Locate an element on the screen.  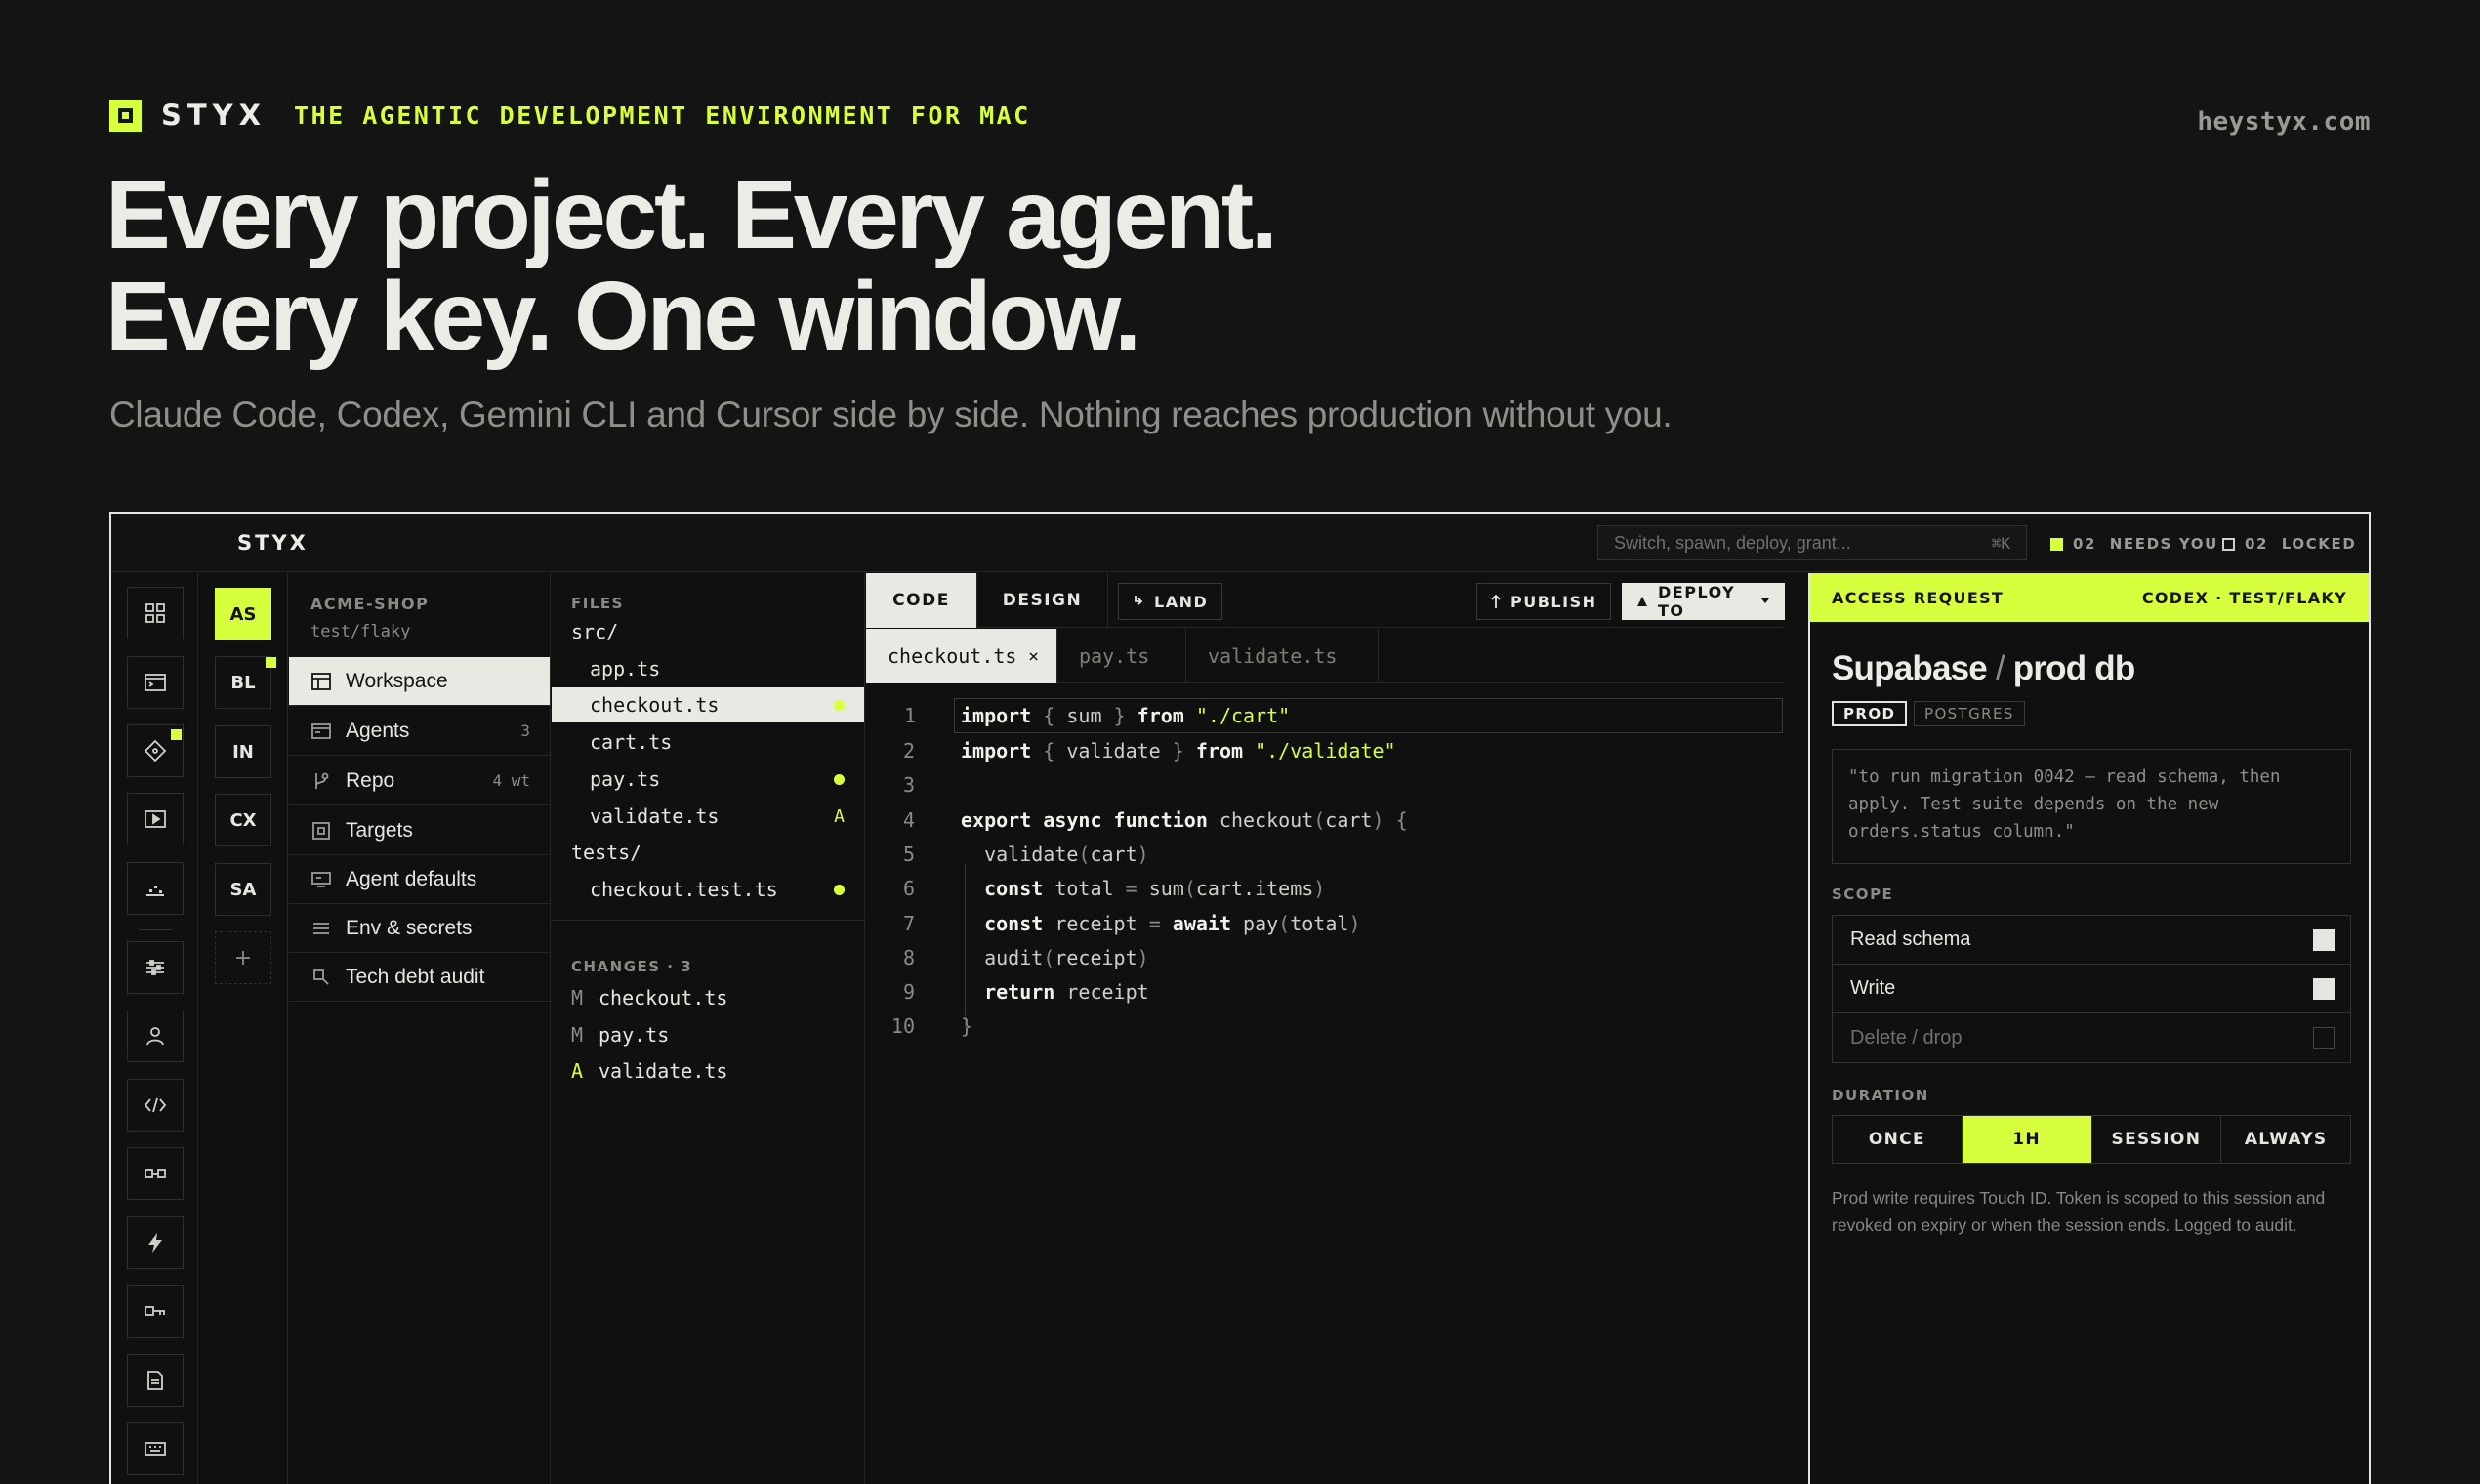
nav-item-label: Env & secrets is located at coordinates (409, 928).